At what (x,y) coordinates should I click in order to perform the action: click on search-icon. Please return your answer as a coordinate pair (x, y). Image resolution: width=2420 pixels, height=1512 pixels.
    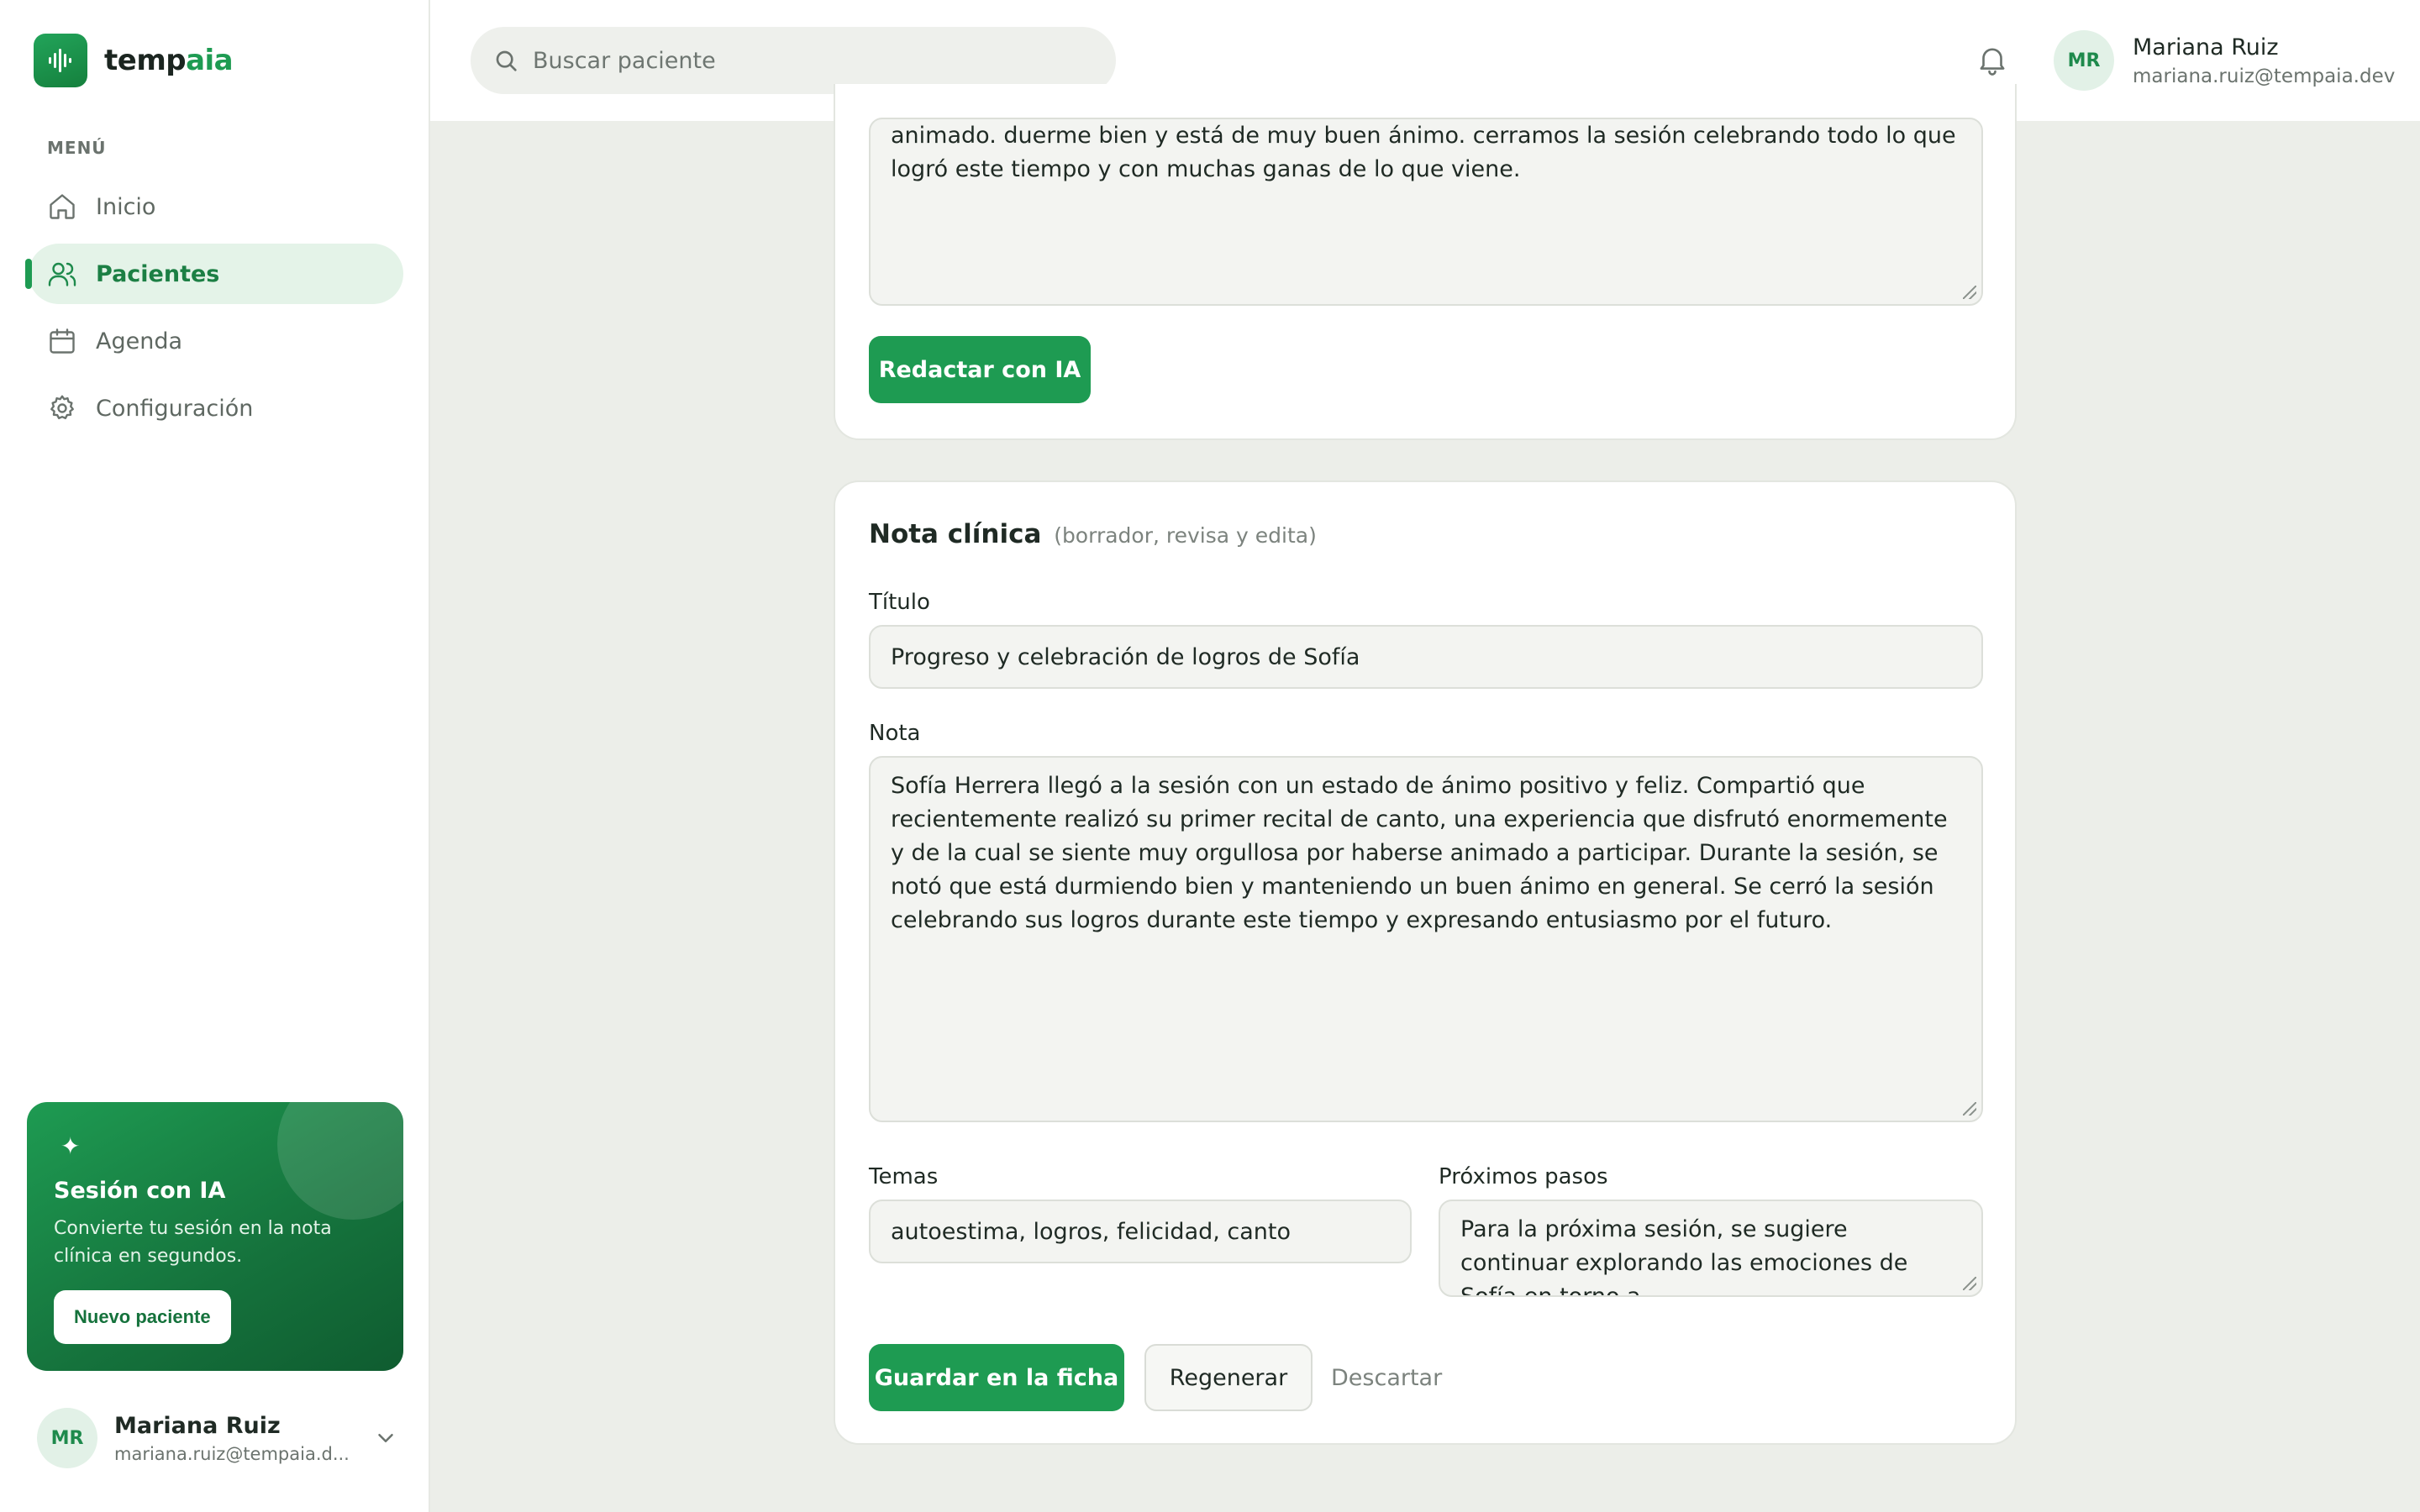
    Looking at the image, I should click on (506, 60).